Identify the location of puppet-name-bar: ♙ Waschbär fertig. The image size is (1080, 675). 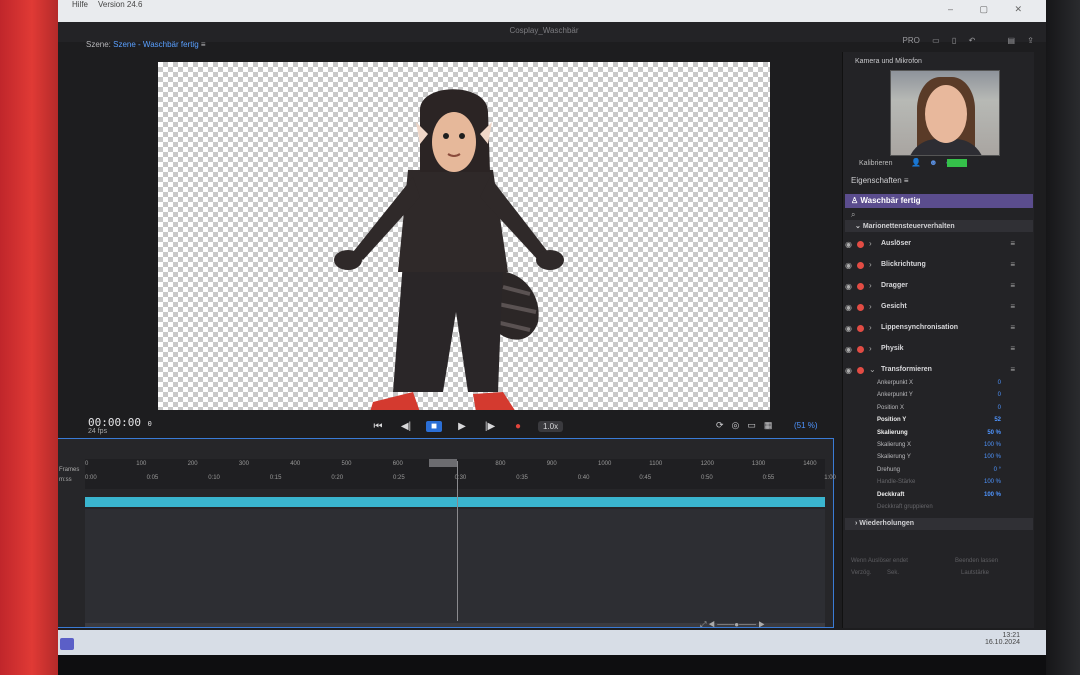
(939, 201).